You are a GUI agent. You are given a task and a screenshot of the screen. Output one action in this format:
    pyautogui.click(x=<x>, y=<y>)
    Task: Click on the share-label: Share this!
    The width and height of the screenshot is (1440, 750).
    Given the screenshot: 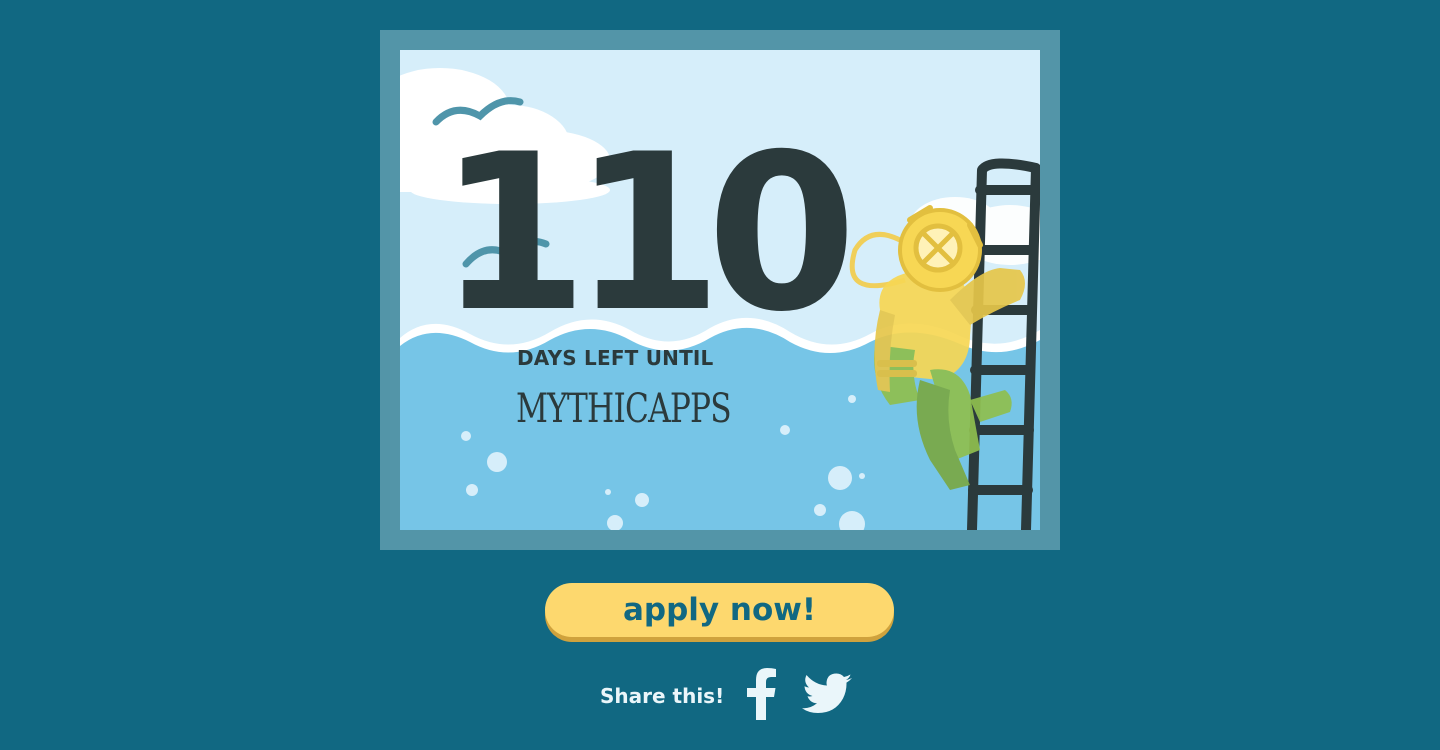 What is the action you would take?
    pyautogui.click(x=662, y=696)
    